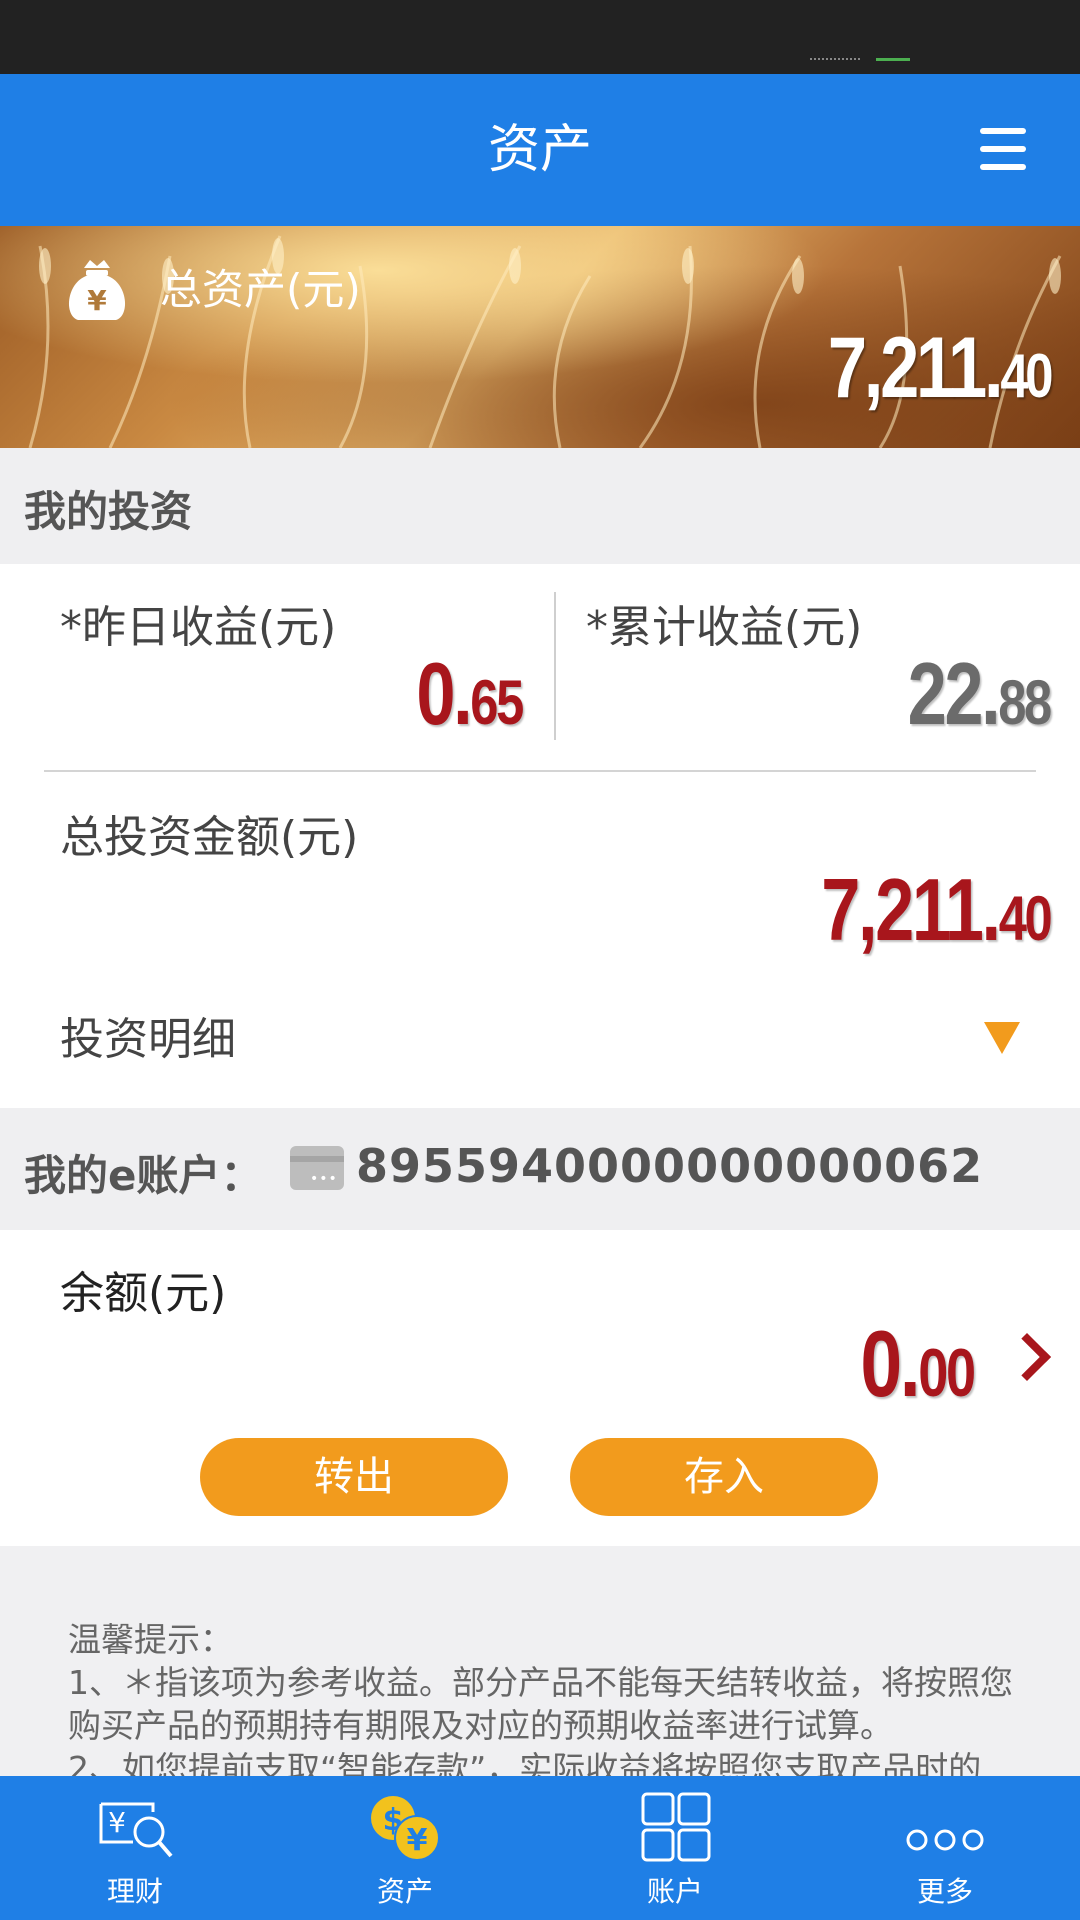  What do you see at coordinates (674, 1891) in the screenshot?
I see `tab-account-label: 账户` at bounding box center [674, 1891].